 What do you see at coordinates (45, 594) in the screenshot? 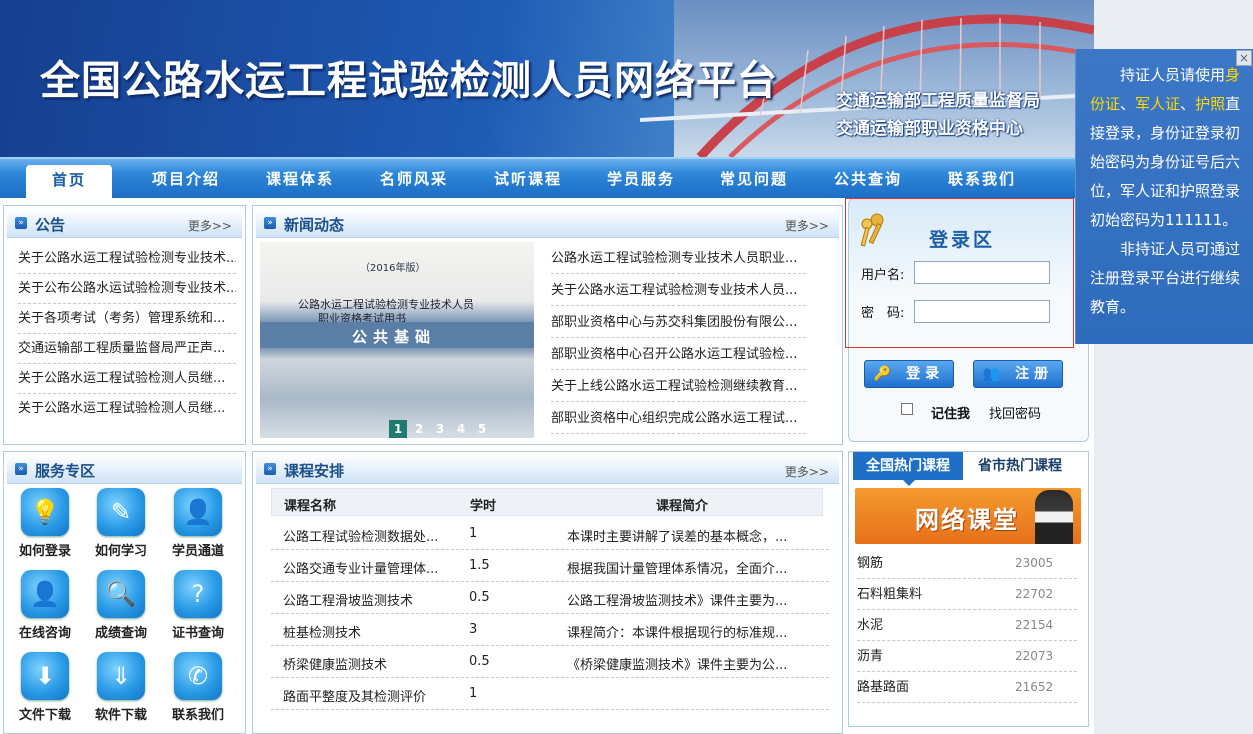
I see `consult-icon: 👤` at bounding box center [45, 594].